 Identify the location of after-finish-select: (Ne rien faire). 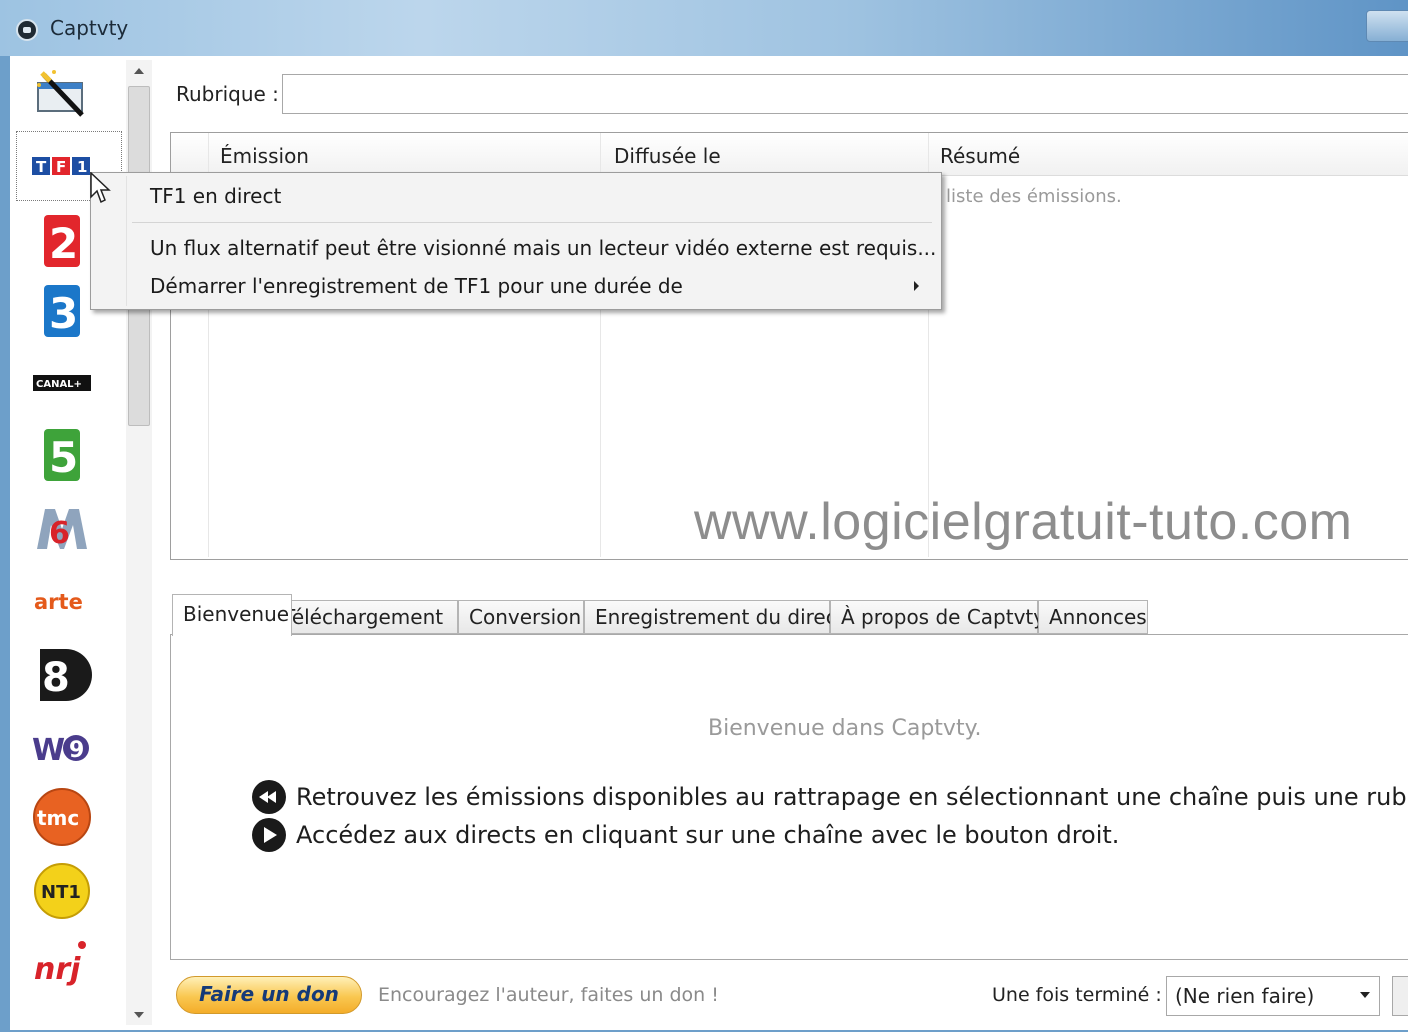
(1273, 996).